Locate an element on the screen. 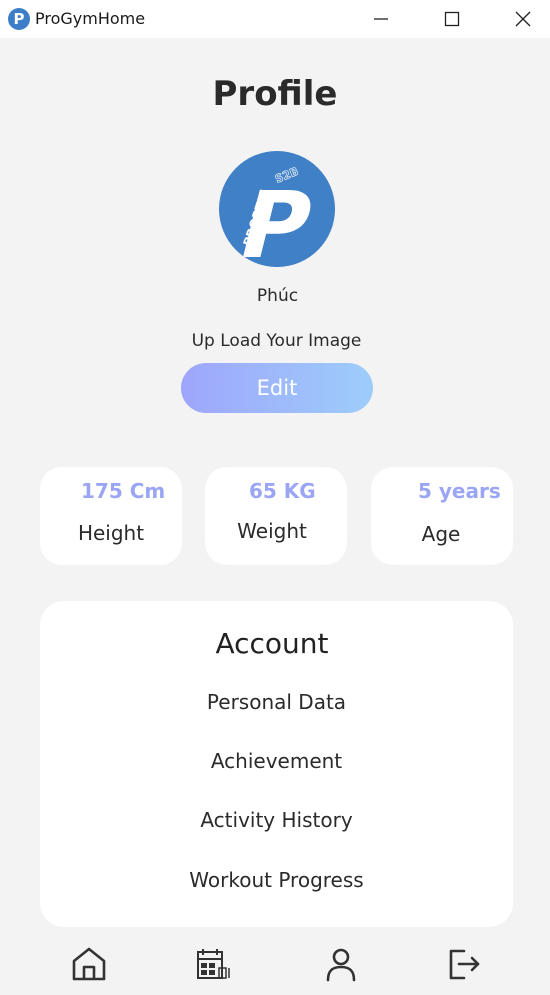  nav-schedule-button is located at coordinates (214, 964).